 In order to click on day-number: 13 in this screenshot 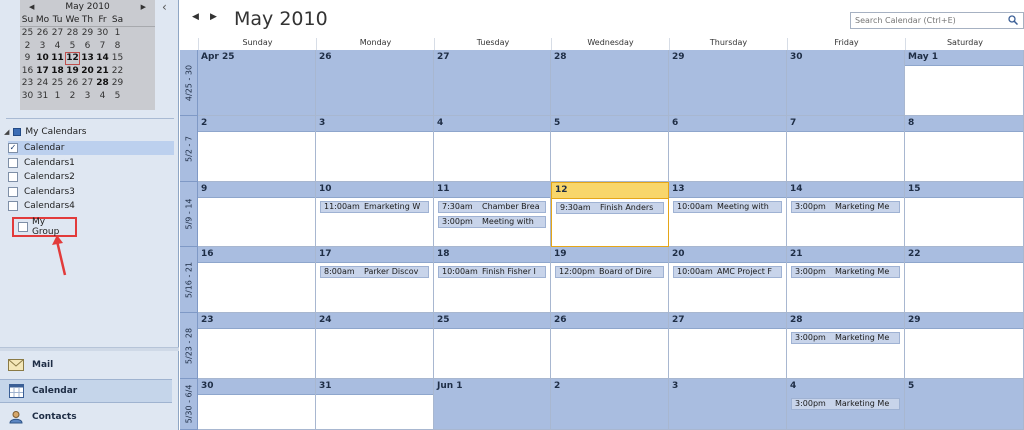, I will do `click(727, 190)`.